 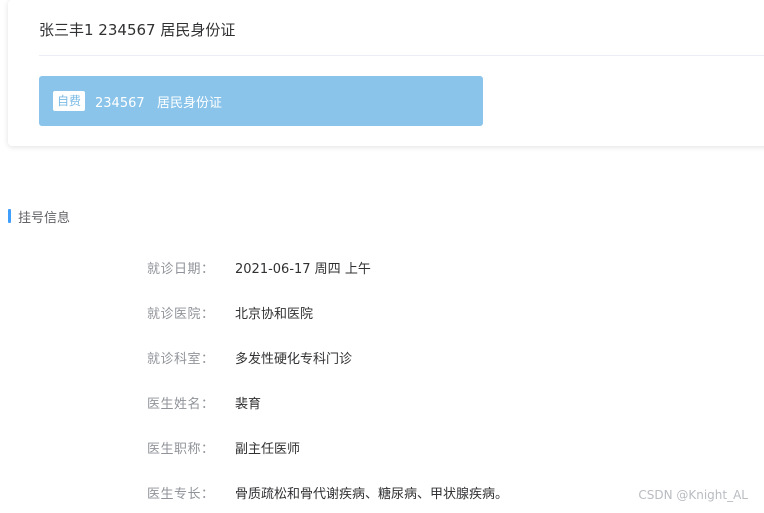 What do you see at coordinates (274, 314) in the screenshot?
I see `info-value: 北京协和医院` at bounding box center [274, 314].